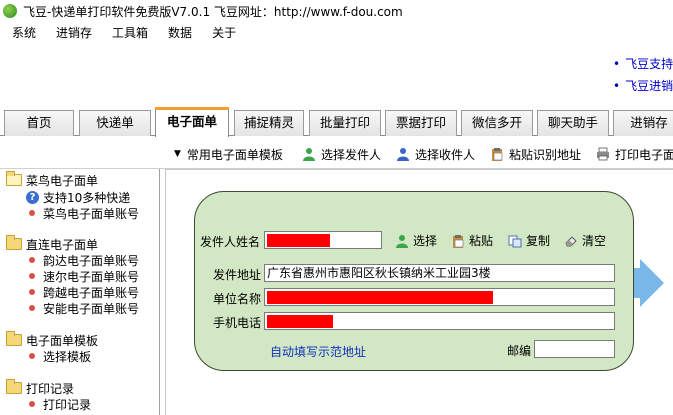 The image size is (673, 415). I want to click on printer-icon, so click(603, 154).